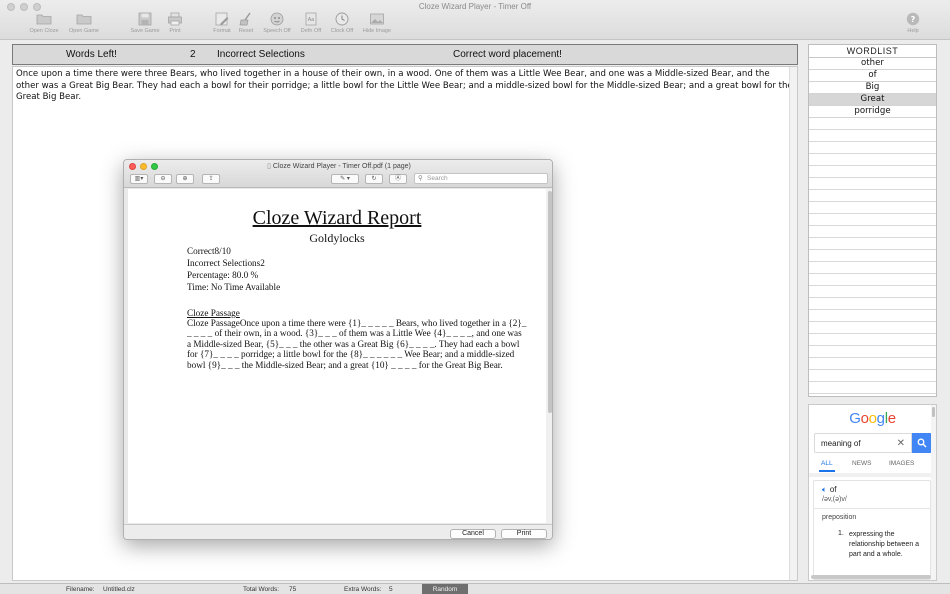 The height and width of the screenshot is (594, 950). Describe the element at coordinates (163, 179) in the screenshot. I see `zoom-out-icon: ⊖` at that location.